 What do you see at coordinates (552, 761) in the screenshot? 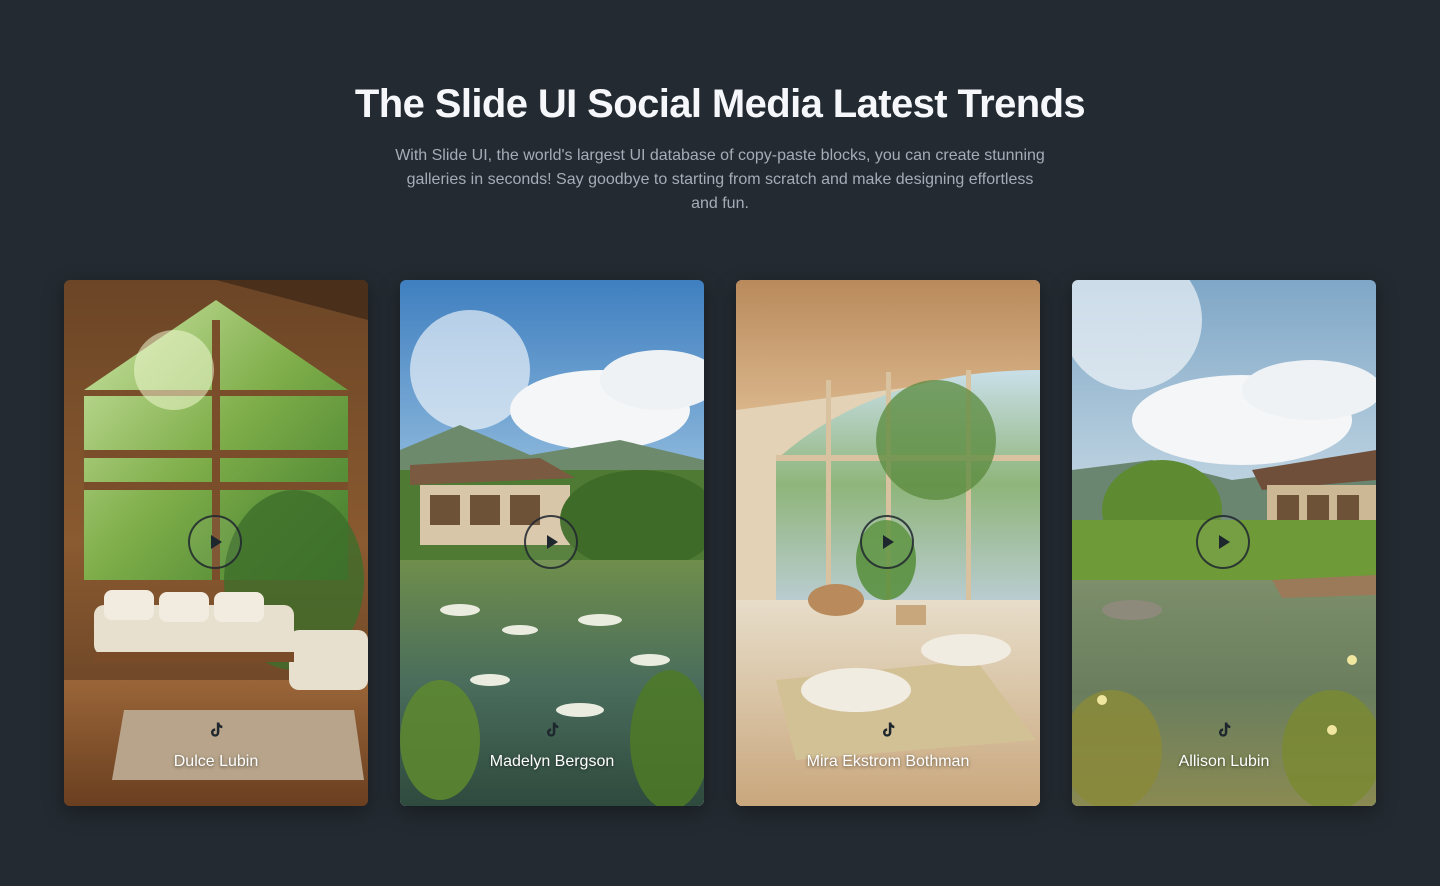
I see `card-author-name: Madelyn Bergson` at bounding box center [552, 761].